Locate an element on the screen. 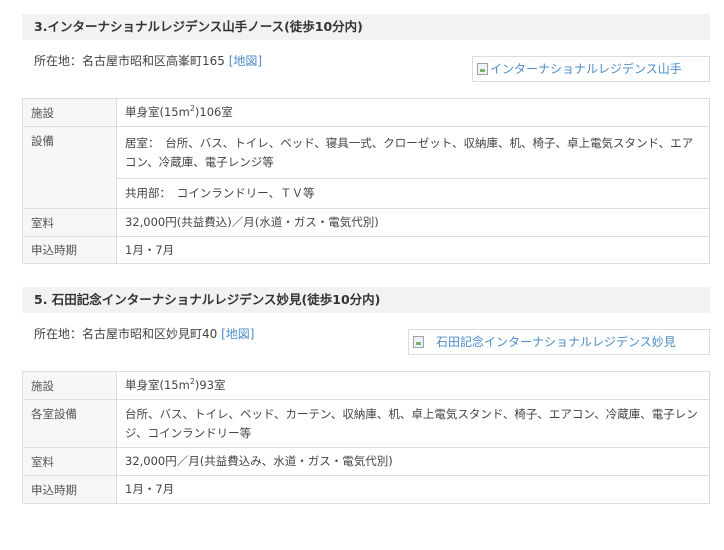  address-text: 所在地：名古屋市昭和区高峯町165 is located at coordinates (129, 61).